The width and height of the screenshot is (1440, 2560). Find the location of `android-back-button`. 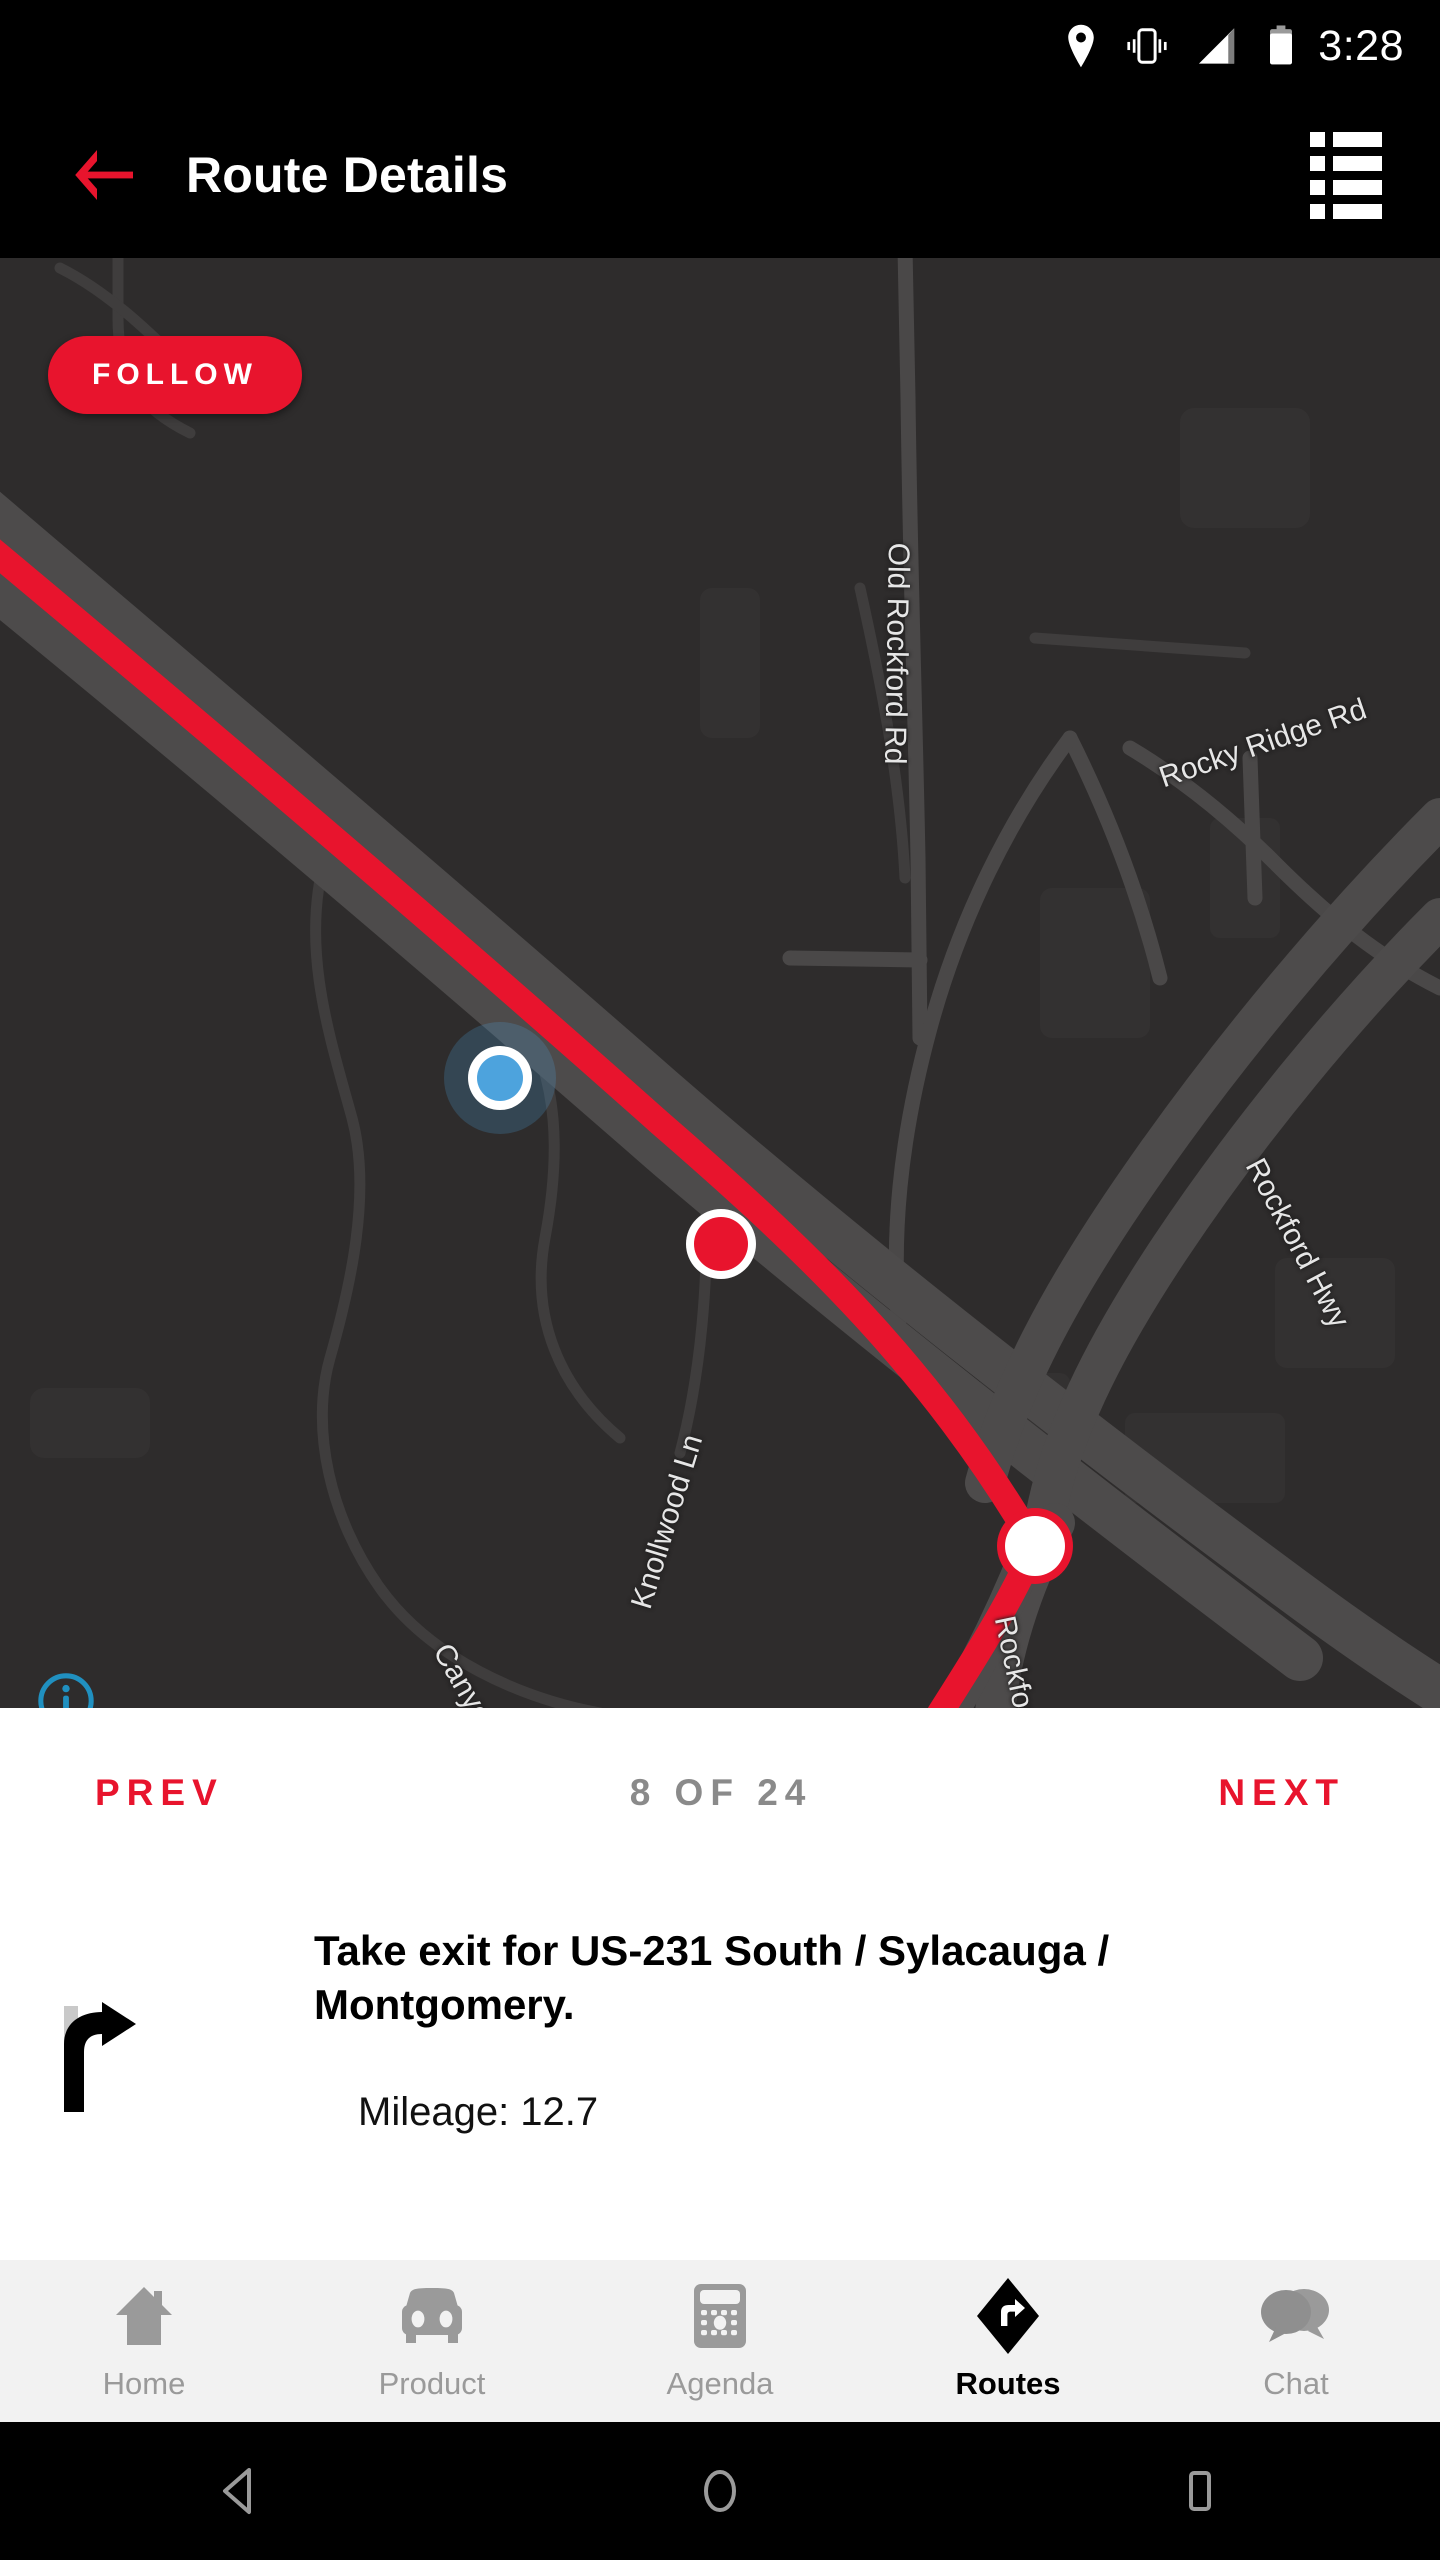

android-back-button is located at coordinates (240, 2491).